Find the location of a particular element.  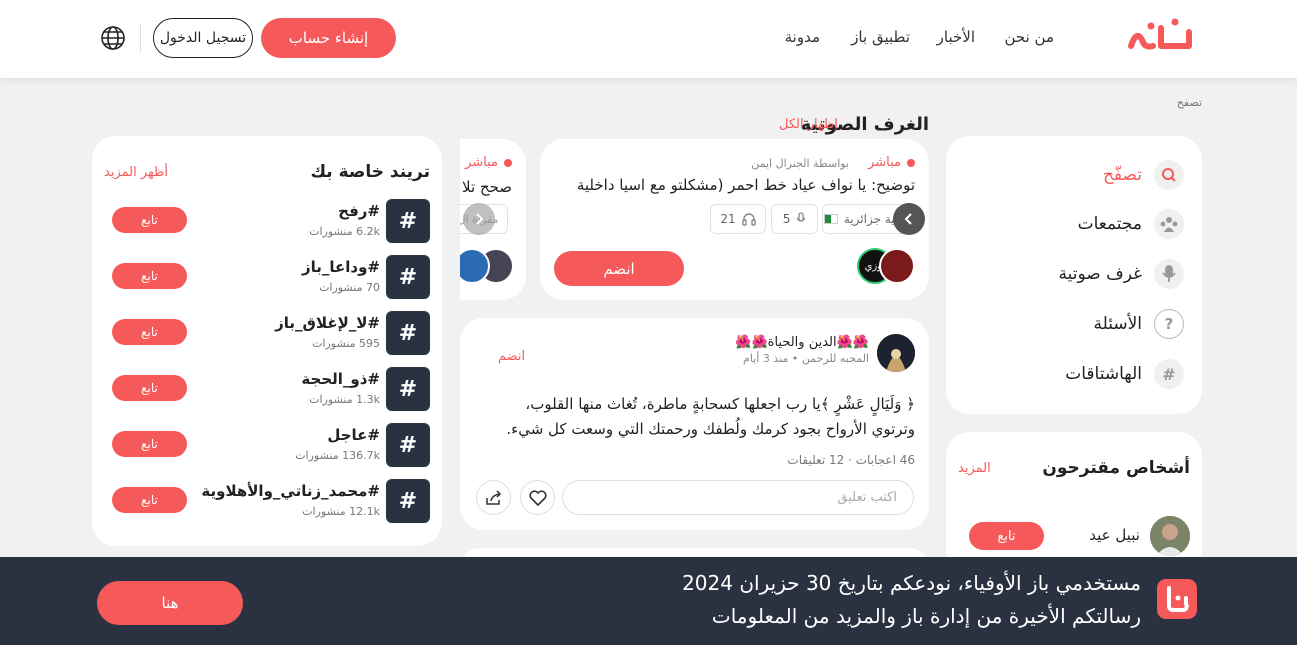

speakers-count: 5 is located at coordinates (794, 219).